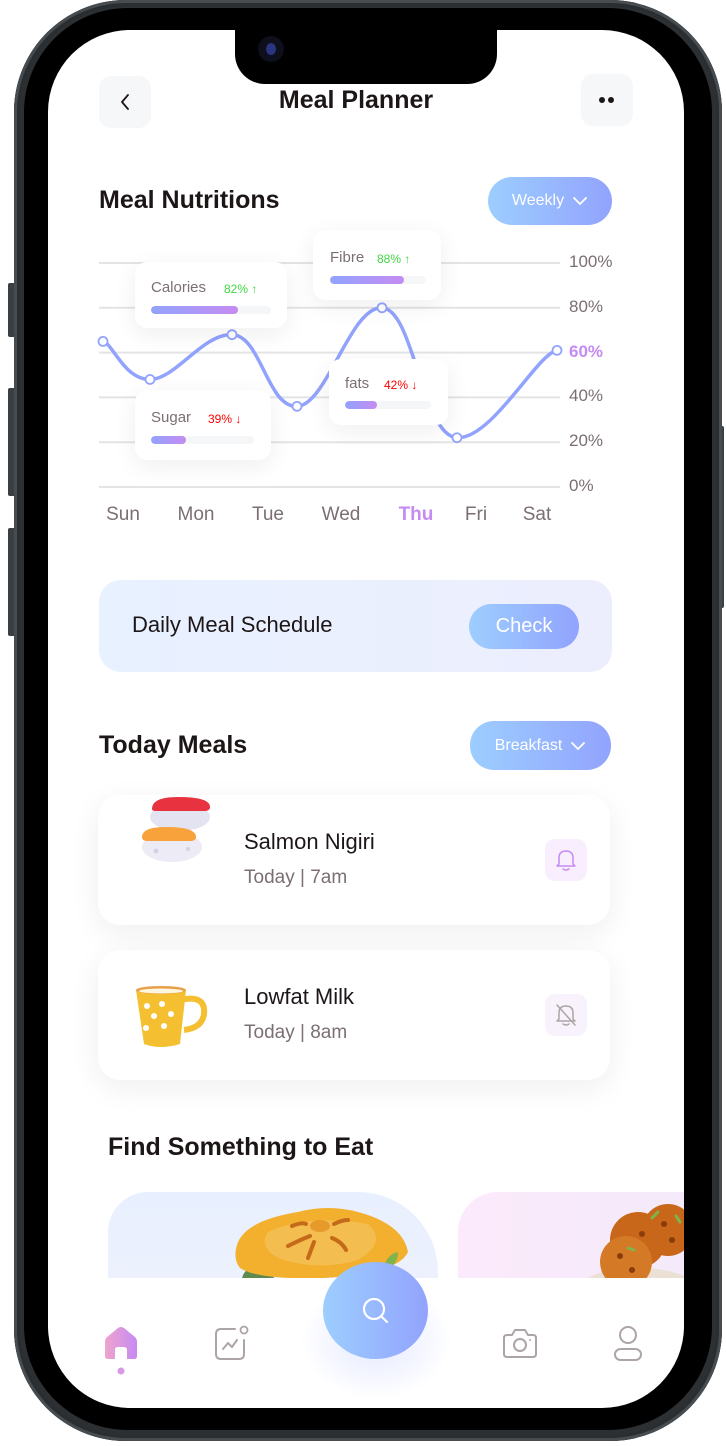 This screenshot has width=726, height=1446. I want to click on chart-point-sun, so click(103, 341).